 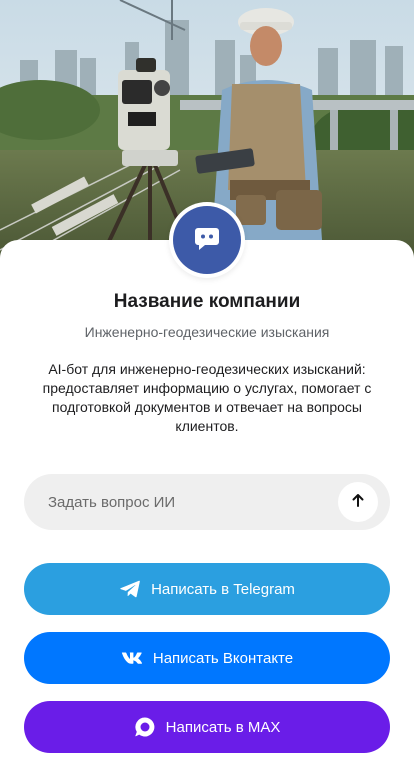 I want to click on max-button-label: Написать в MAX, so click(x=223, y=727).